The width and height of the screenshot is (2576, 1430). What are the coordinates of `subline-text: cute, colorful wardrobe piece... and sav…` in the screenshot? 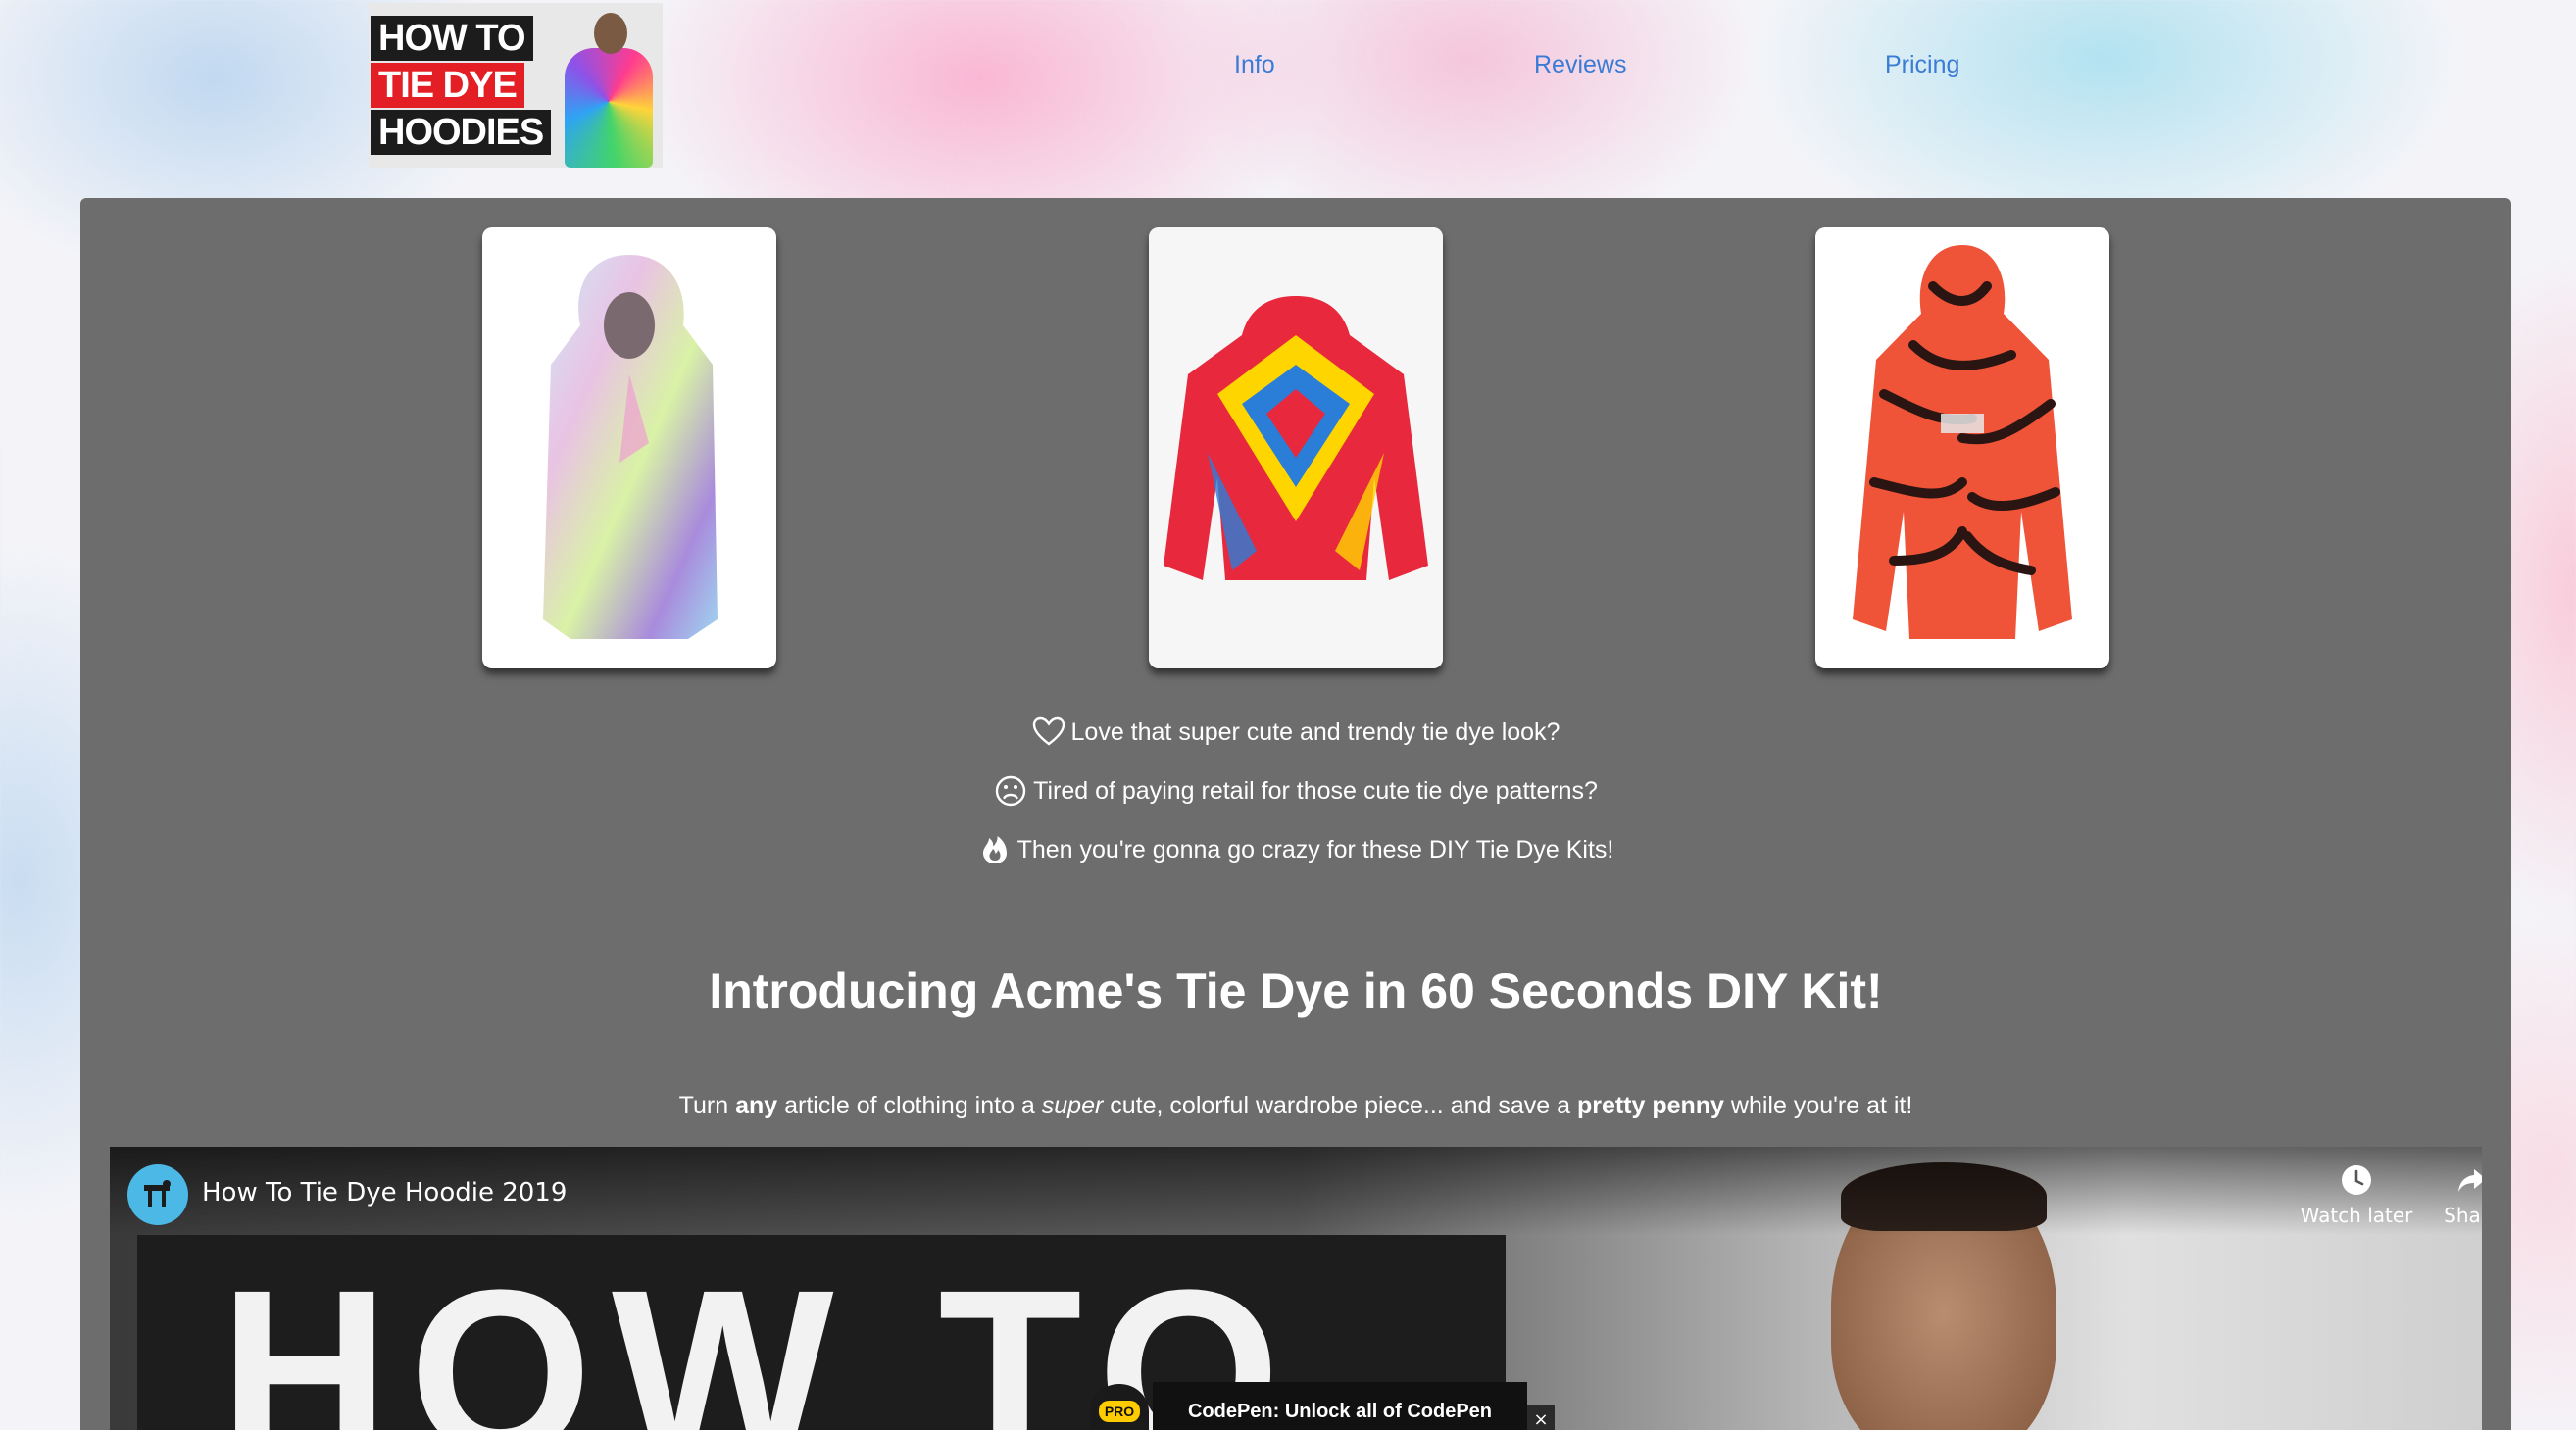 It's located at (1340, 1105).